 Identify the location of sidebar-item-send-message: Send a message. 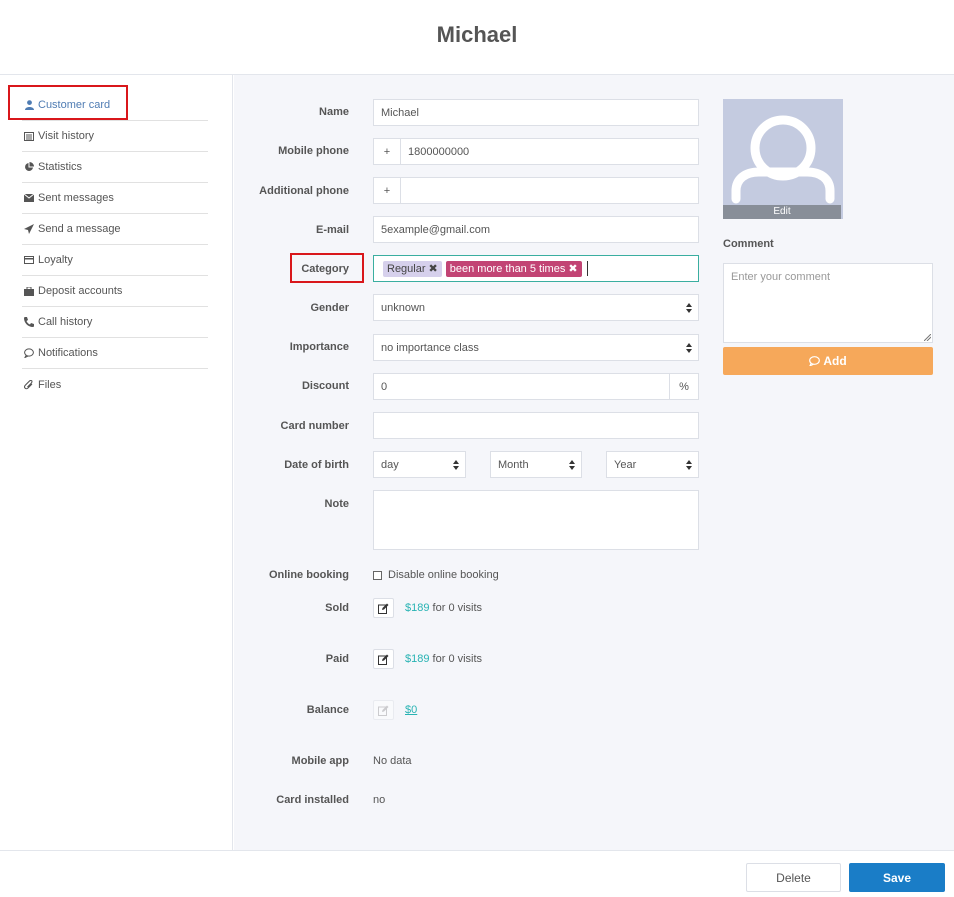
(115, 229).